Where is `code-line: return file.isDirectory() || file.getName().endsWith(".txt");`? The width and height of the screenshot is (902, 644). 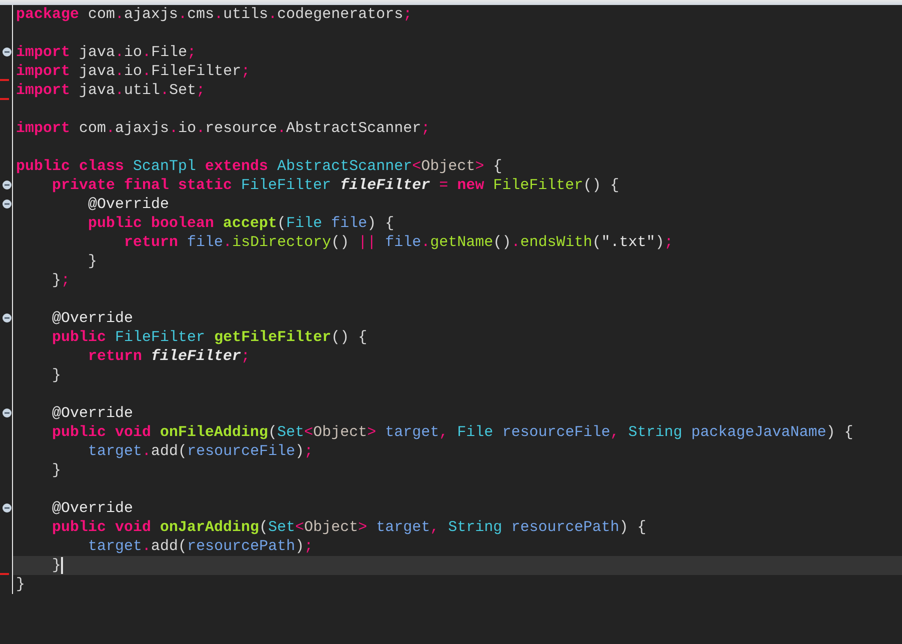 code-line: return file.isDirectory() || file.getName().endsWith(".txt"); is located at coordinates (398, 242).